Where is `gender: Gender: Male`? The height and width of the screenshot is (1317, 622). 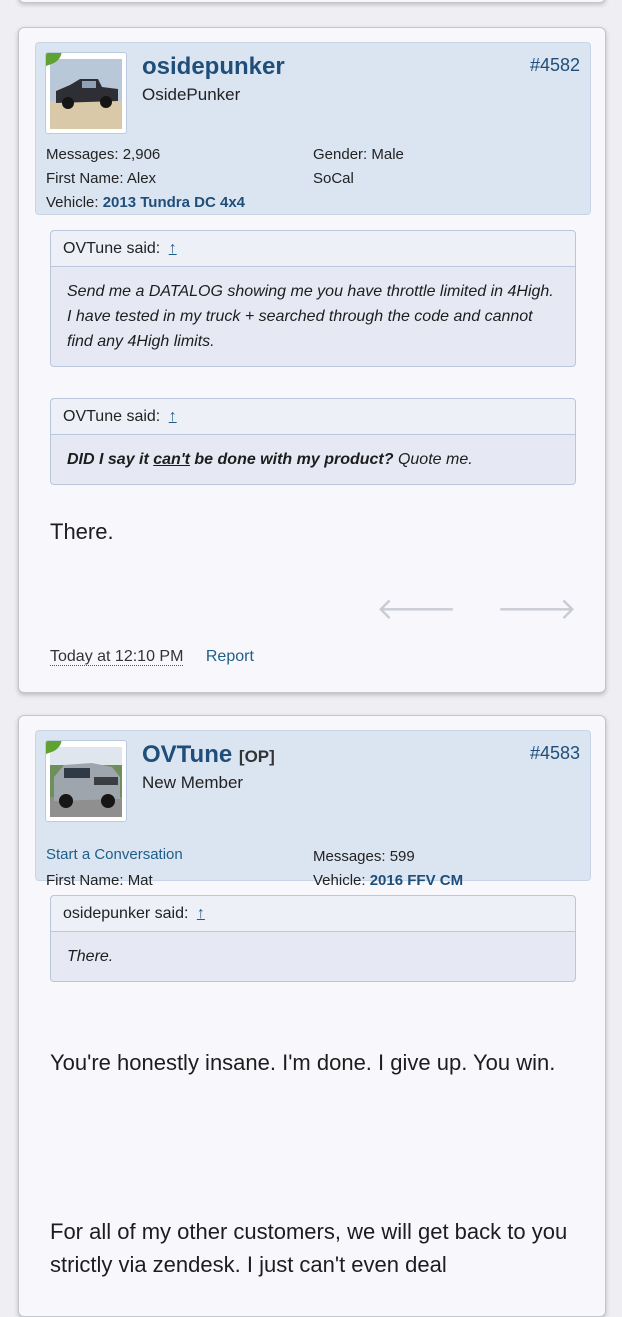 gender: Gender: Male is located at coordinates (358, 154).